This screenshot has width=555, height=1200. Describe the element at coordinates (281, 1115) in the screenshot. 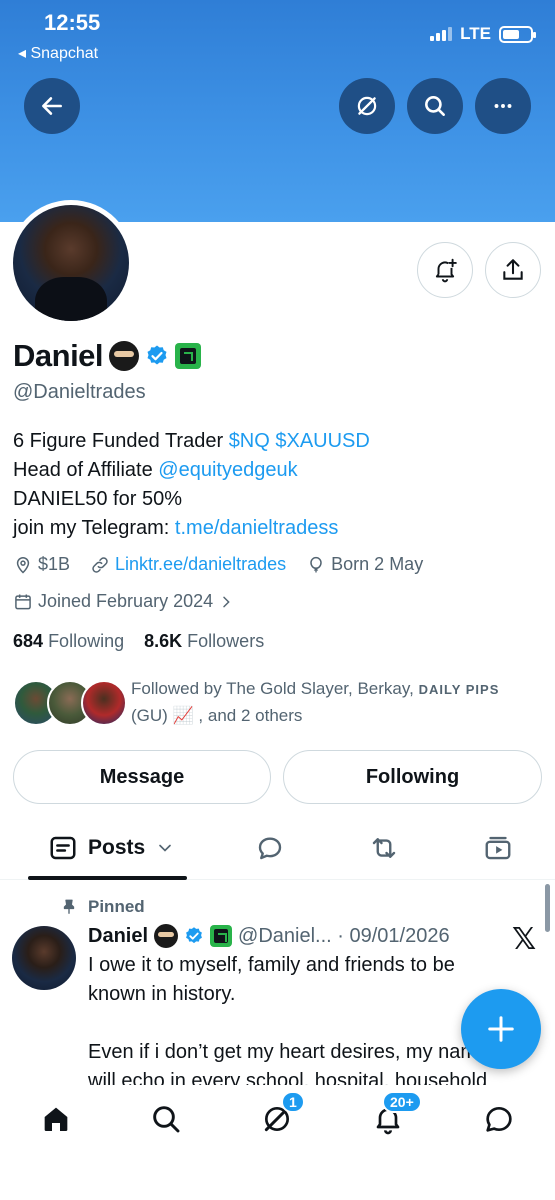

I see `nav-grok: 1` at that location.